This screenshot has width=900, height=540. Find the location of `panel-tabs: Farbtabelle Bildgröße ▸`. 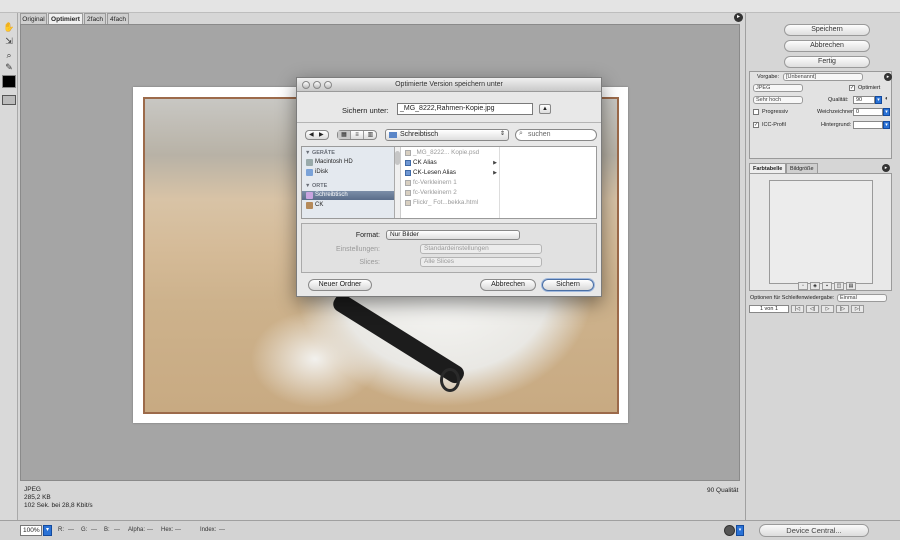

panel-tabs: Farbtabelle Bildgröße ▸ is located at coordinates (820, 168).